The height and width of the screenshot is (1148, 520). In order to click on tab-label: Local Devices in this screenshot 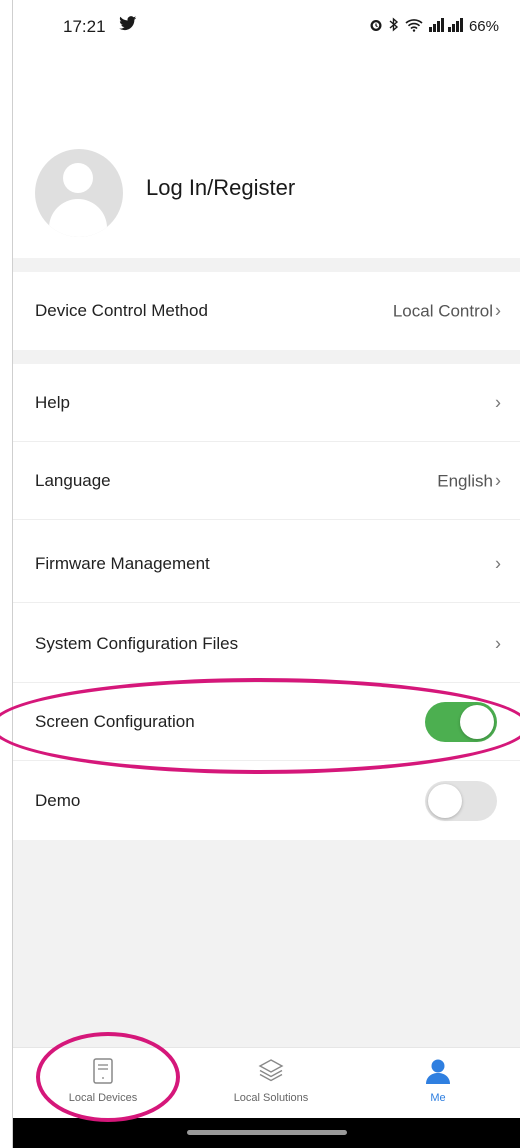, I will do `click(103, 1098)`.